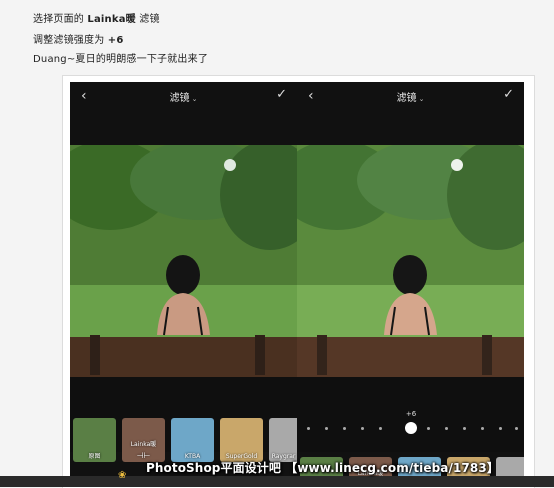  Describe the element at coordinates (411, 414) in the screenshot. I see `slider-value: +6` at that location.